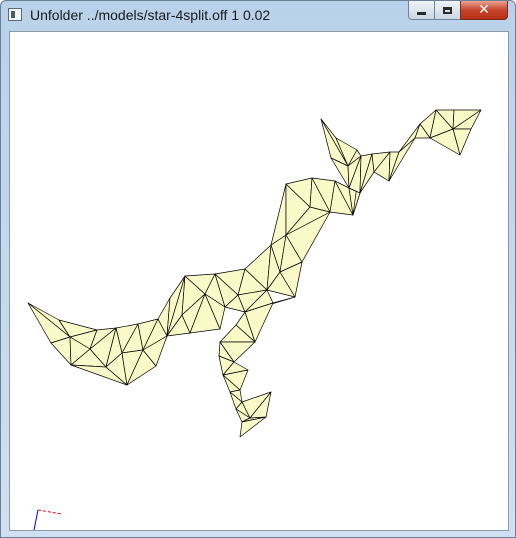 This screenshot has width=516, height=538. I want to click on minimize-button, so click(421, 10).